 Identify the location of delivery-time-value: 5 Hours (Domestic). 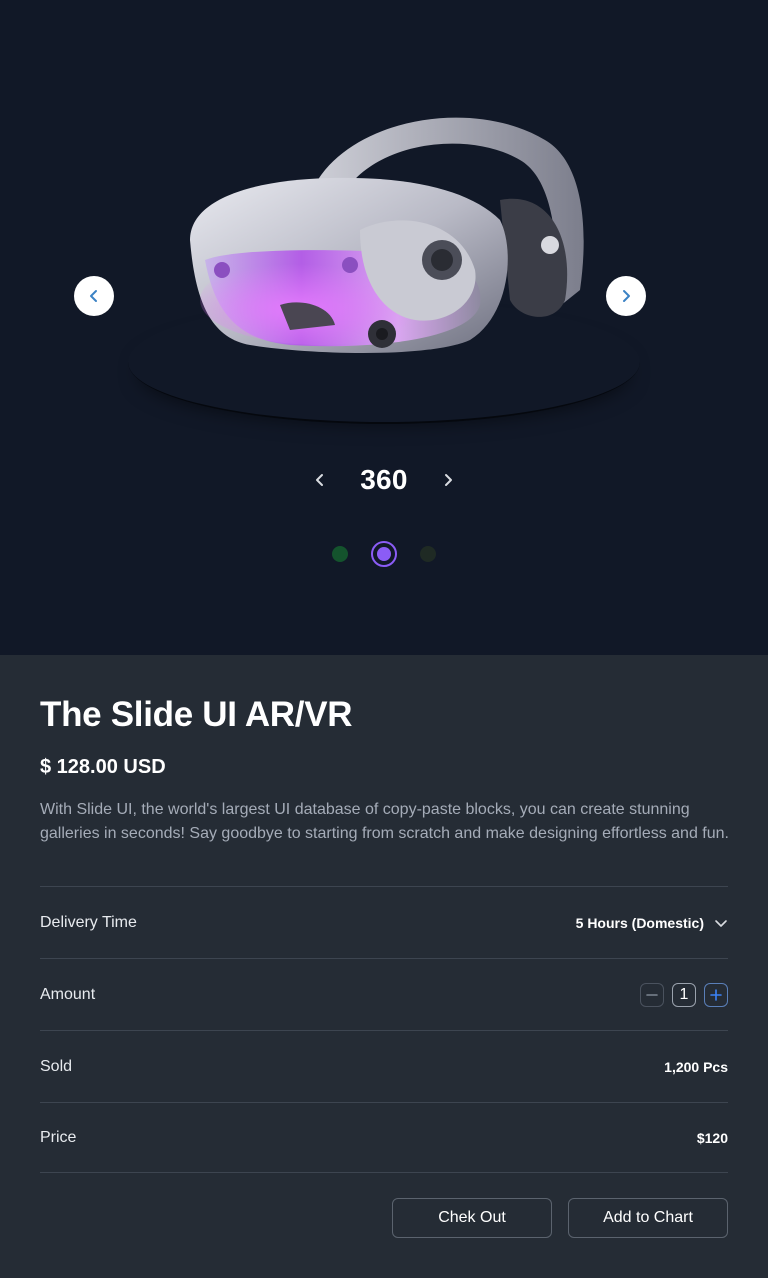
(639, 922).